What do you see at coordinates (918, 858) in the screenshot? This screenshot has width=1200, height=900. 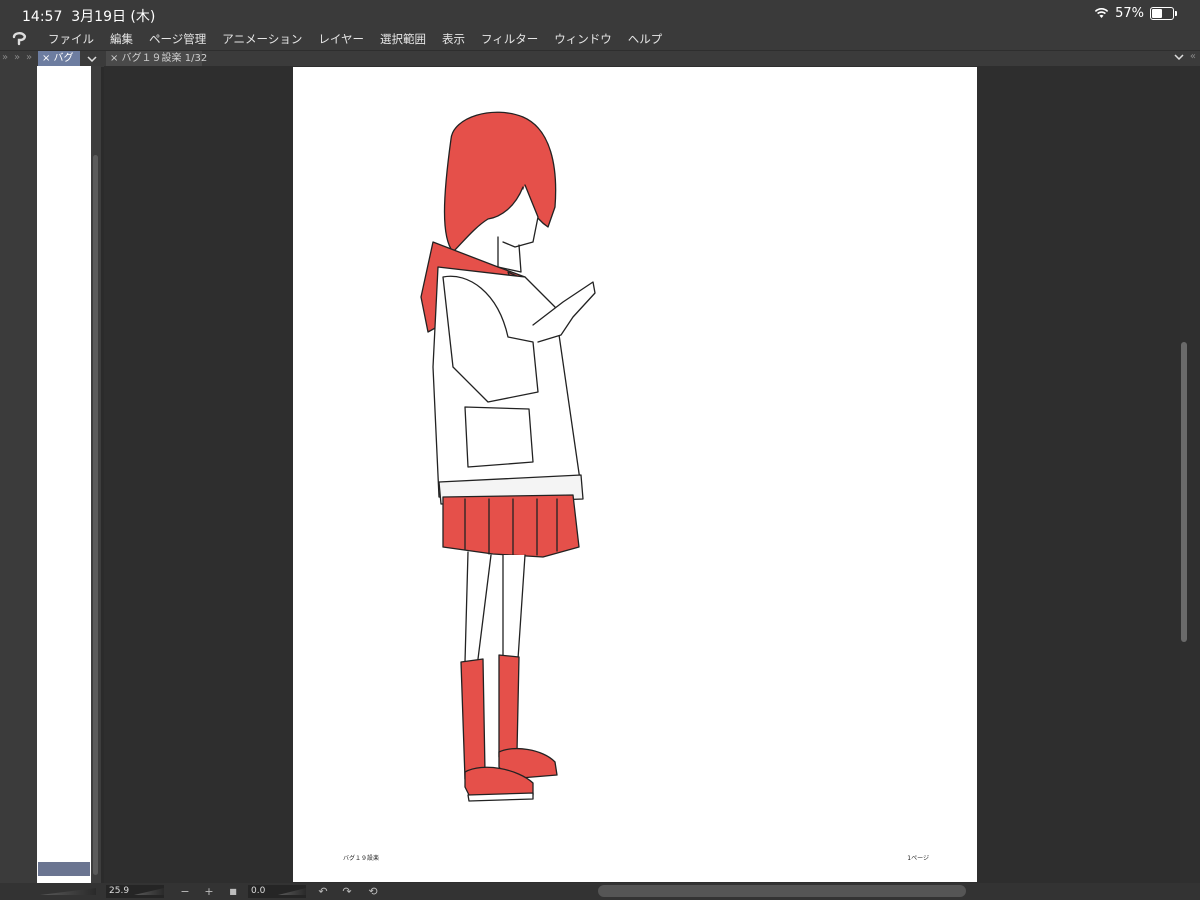 I see `page-footer-number: 1ページ` at bounding box center [918, 858].